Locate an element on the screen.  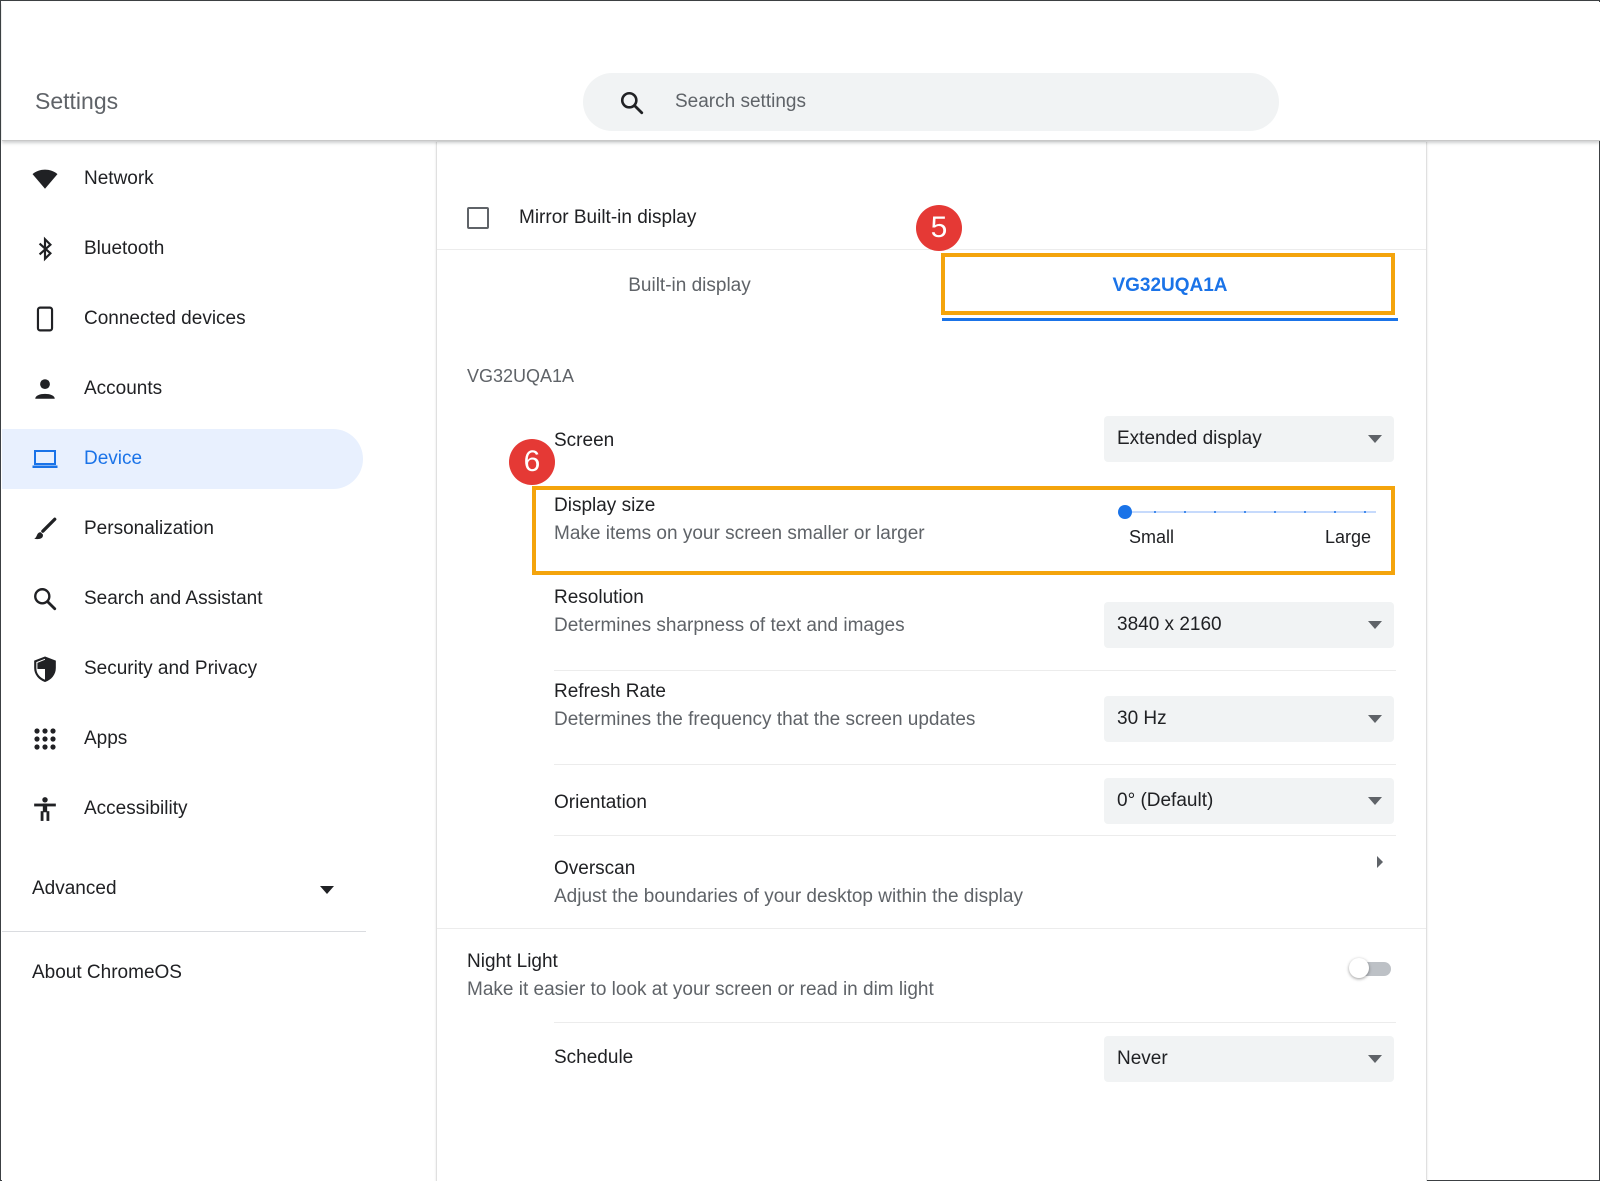
chevron-down-icon is located at coordinates (327, 890).